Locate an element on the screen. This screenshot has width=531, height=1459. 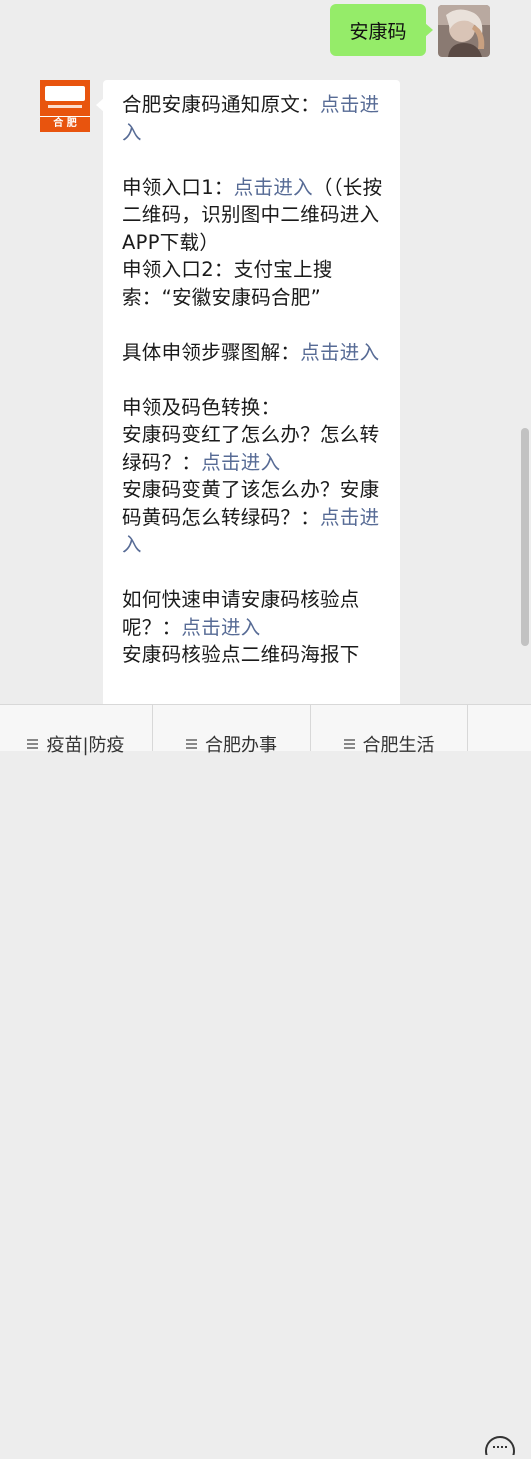
entry1-link: 点击进入 is located at coordinates (273, 187).